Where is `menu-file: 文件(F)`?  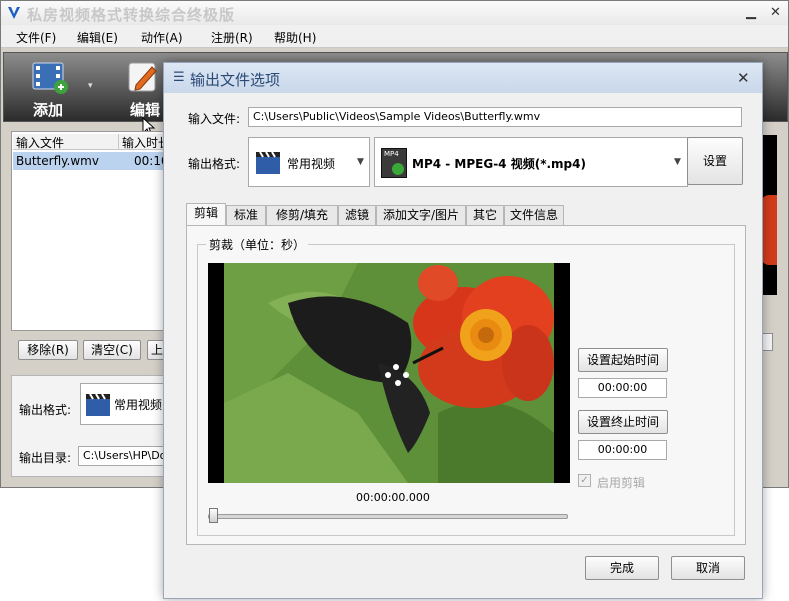 menu-file: 文件(F) is located at coordinates (36, 37).